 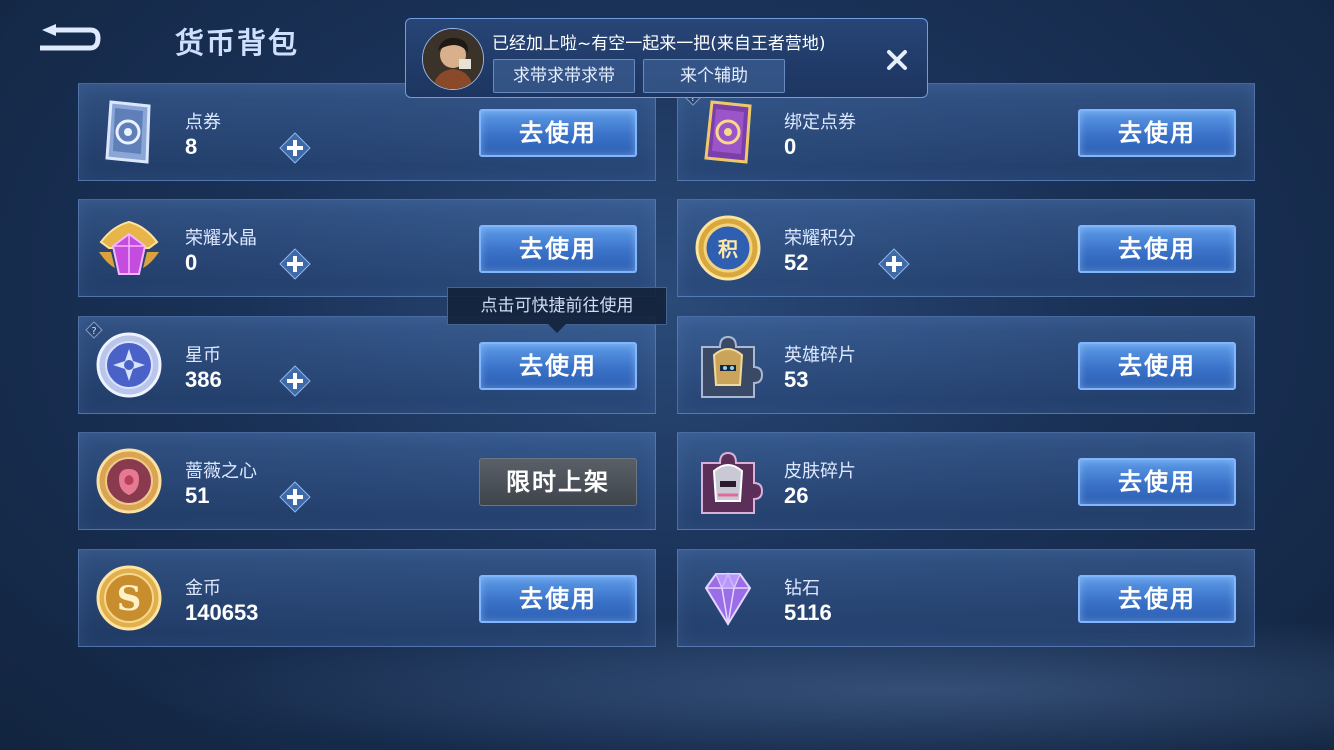 I want to click on page-title: 货币背包, so click(x=237, y=43).